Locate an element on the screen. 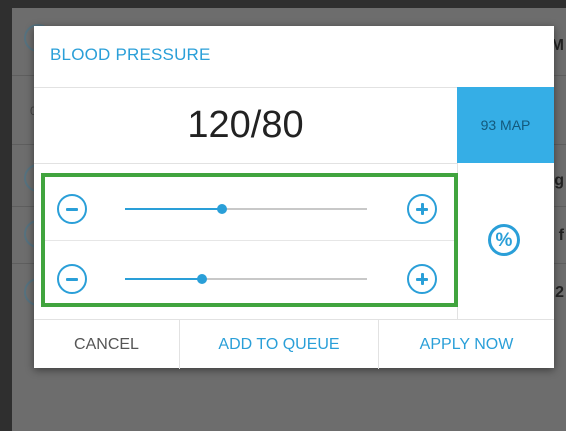 This screenshot has width=566, height=431. dialog-title: BLOOD PRESSURE is located at coordinates (130, 54).